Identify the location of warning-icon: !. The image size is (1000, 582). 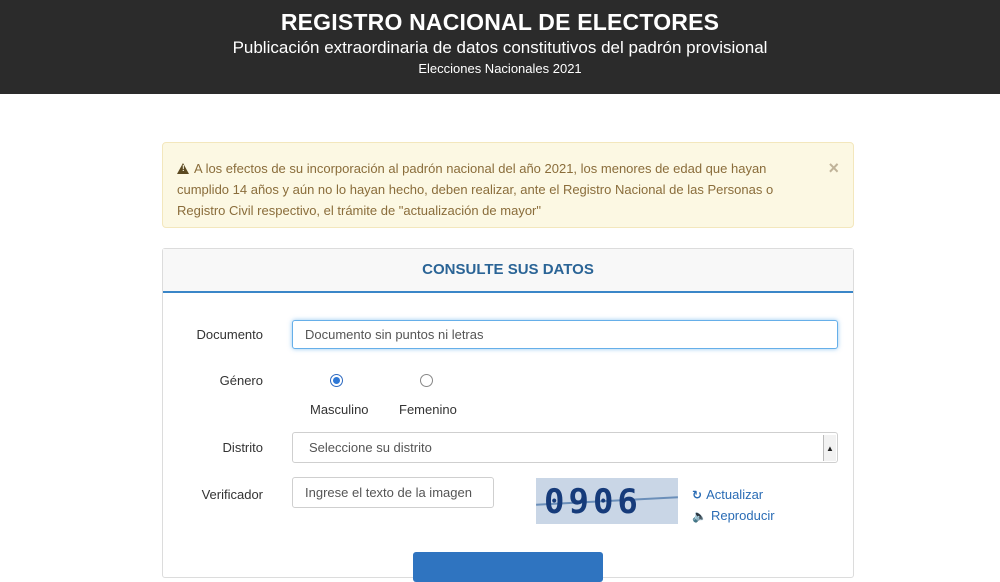
(183, 168).